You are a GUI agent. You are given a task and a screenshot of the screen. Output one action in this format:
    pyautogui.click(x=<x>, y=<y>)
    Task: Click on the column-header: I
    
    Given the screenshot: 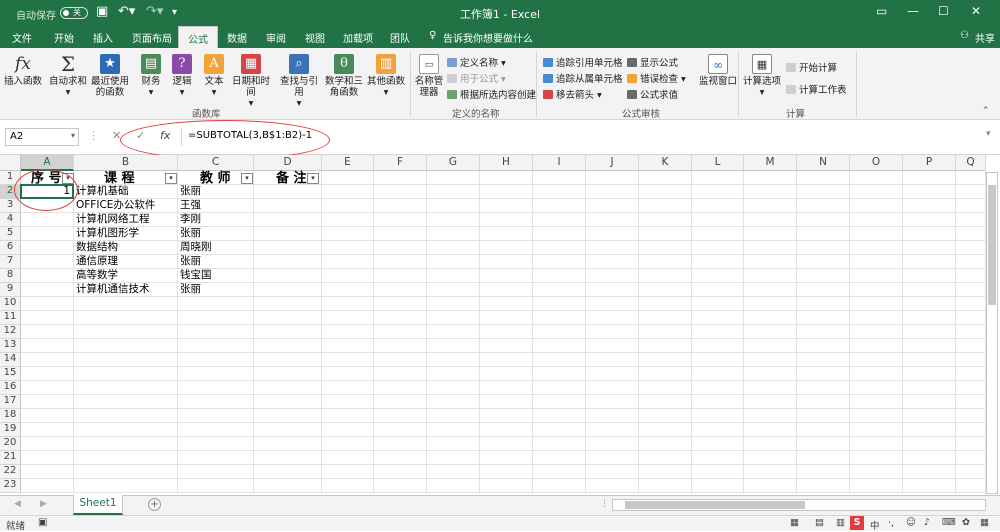 What is the action you would take?
    pyautogui.click(x=559, y=163)
    